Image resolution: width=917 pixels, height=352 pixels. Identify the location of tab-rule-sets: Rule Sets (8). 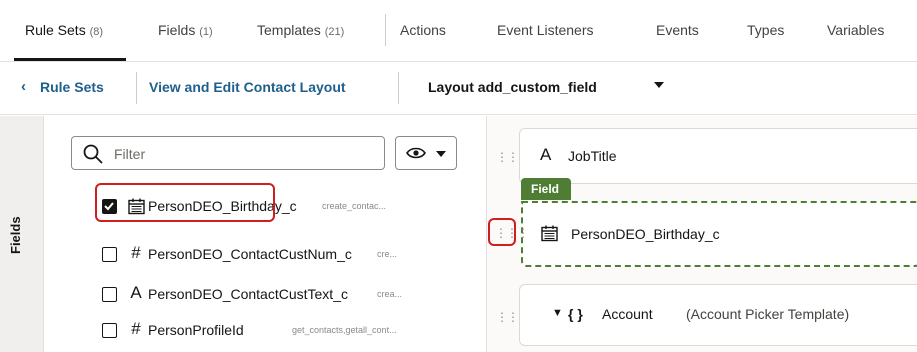
(64, 30).